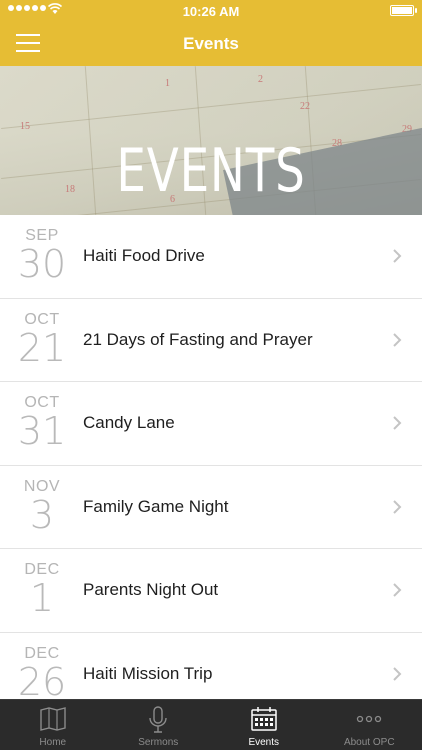 The width and height of the screenshot is (422, 750). What do you see at coordinates (158, 742) in the screenshot?
I see `tab-label: Sermons` at bounding box center [158, 742].